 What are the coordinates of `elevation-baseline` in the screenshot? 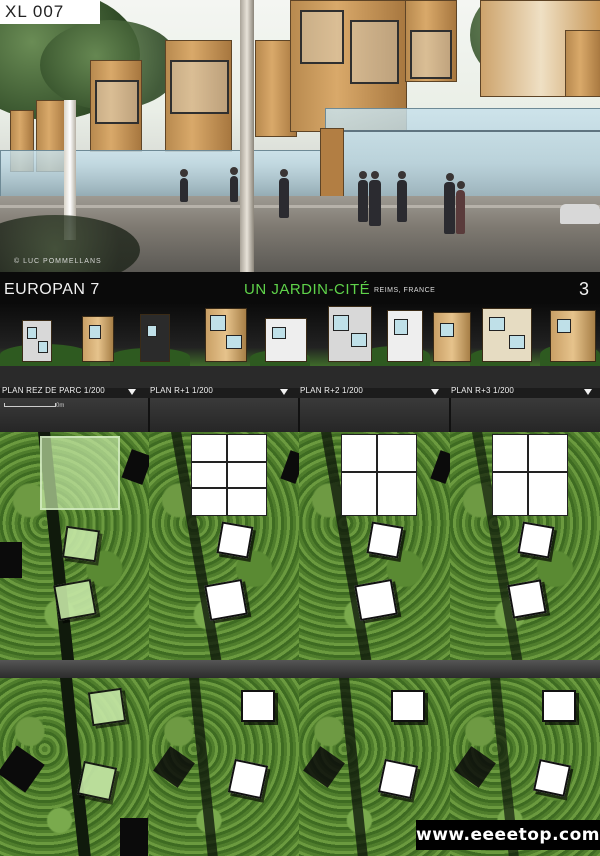 It's located at (300, 377).